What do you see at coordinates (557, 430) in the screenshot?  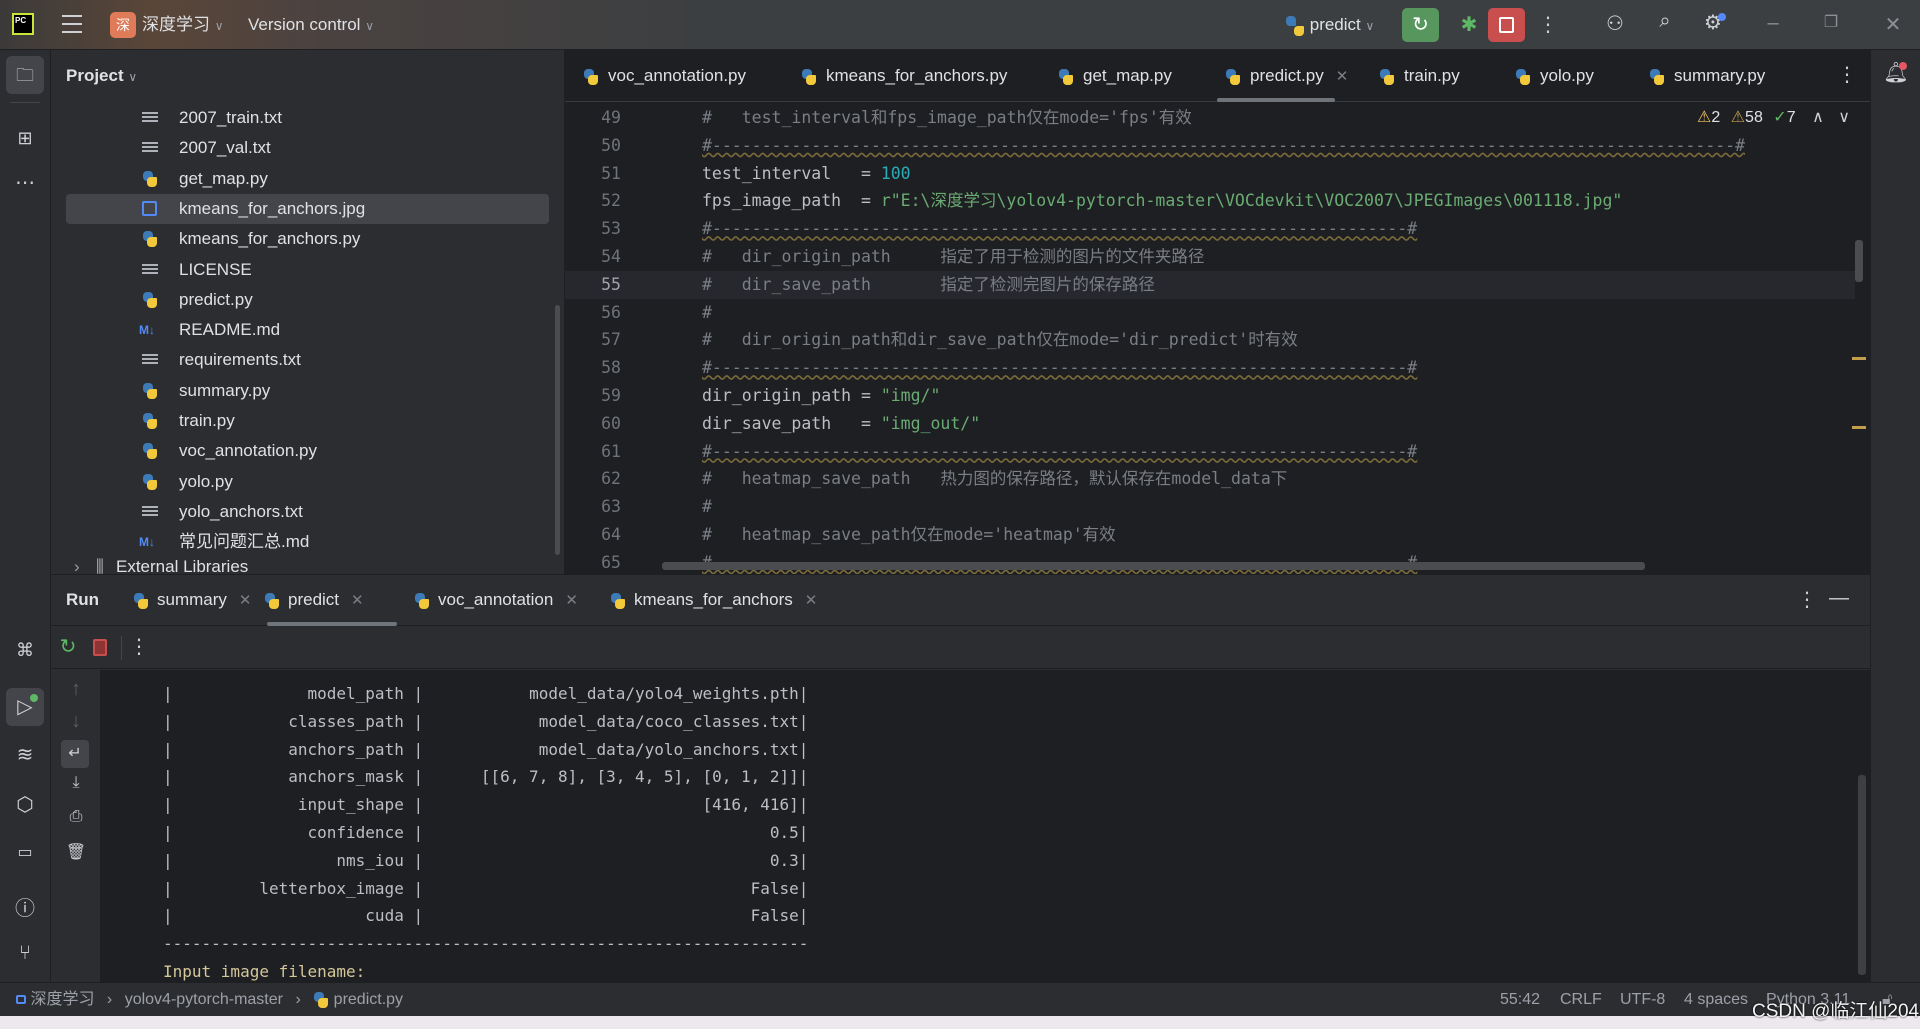 I see `project-scrollbar` at bounding box center [557, 430].